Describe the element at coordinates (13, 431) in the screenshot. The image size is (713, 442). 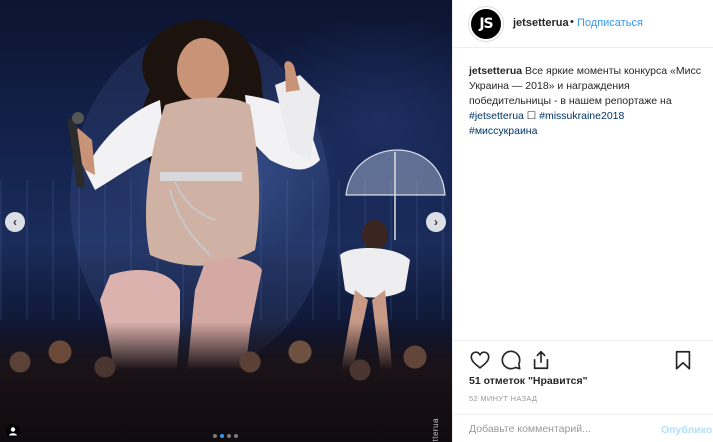
I see `user-tag-icon` at that location.